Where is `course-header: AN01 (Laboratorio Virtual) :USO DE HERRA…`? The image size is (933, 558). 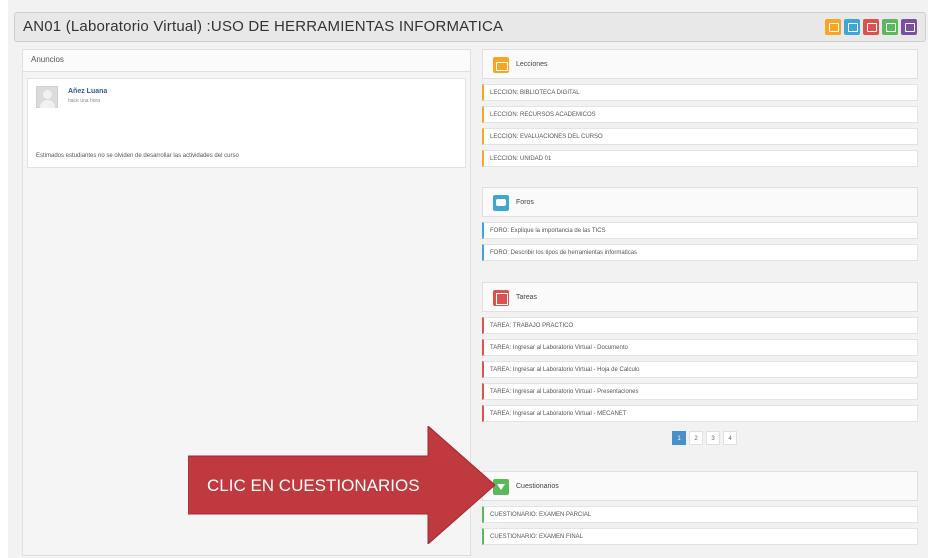
course-header: AN01 (Laboratorio Virtual) :USO DE HERRA… is located at coordinates (470, 27).